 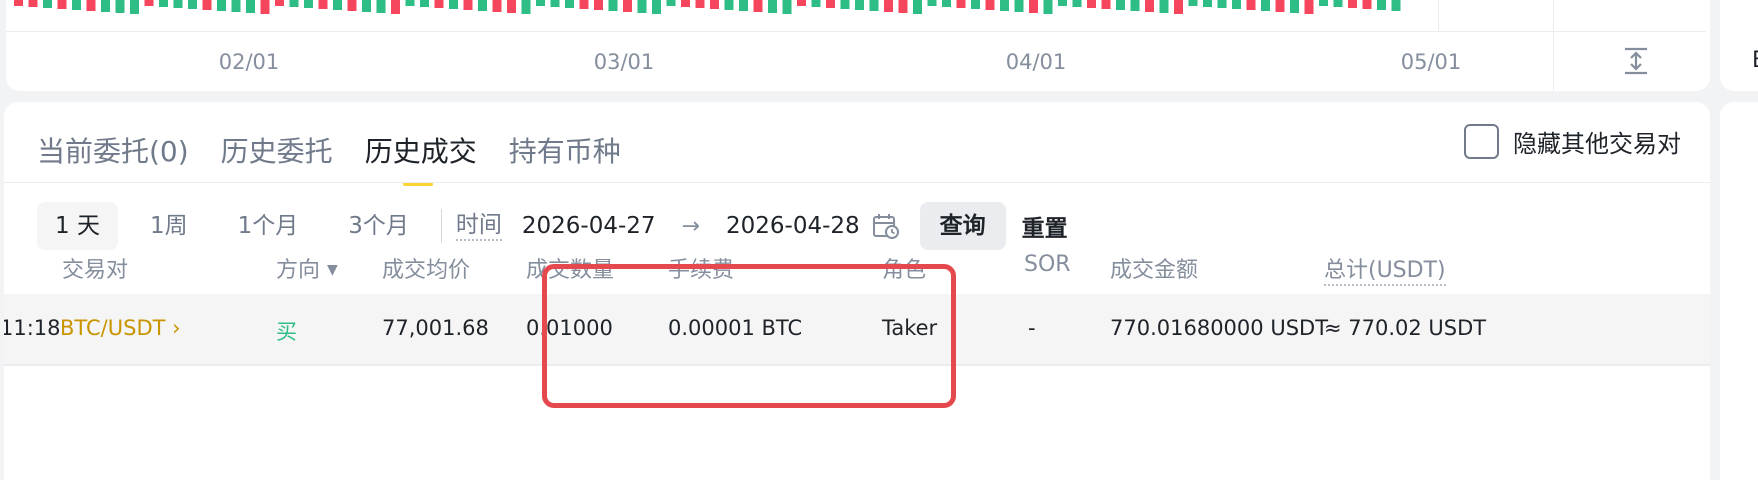 What do you see at coordinates (277, 154) in the screenshot?
I see `tab-order-history: 历史委托` at bounding box center [277, 154].